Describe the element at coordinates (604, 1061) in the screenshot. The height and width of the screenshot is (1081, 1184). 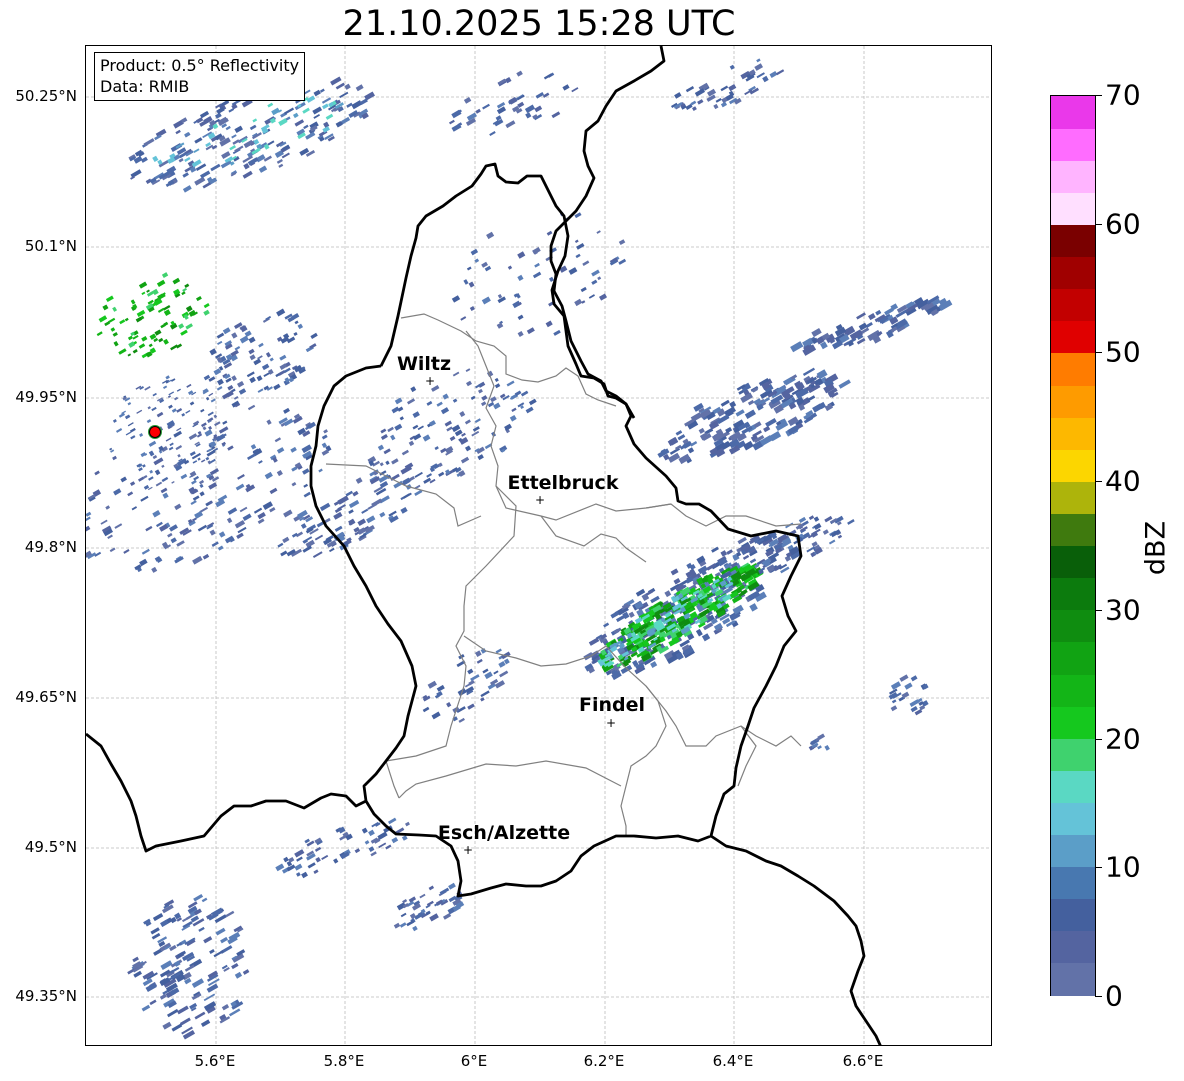
I see `lon-tick-label: 6.2°E` at that location.